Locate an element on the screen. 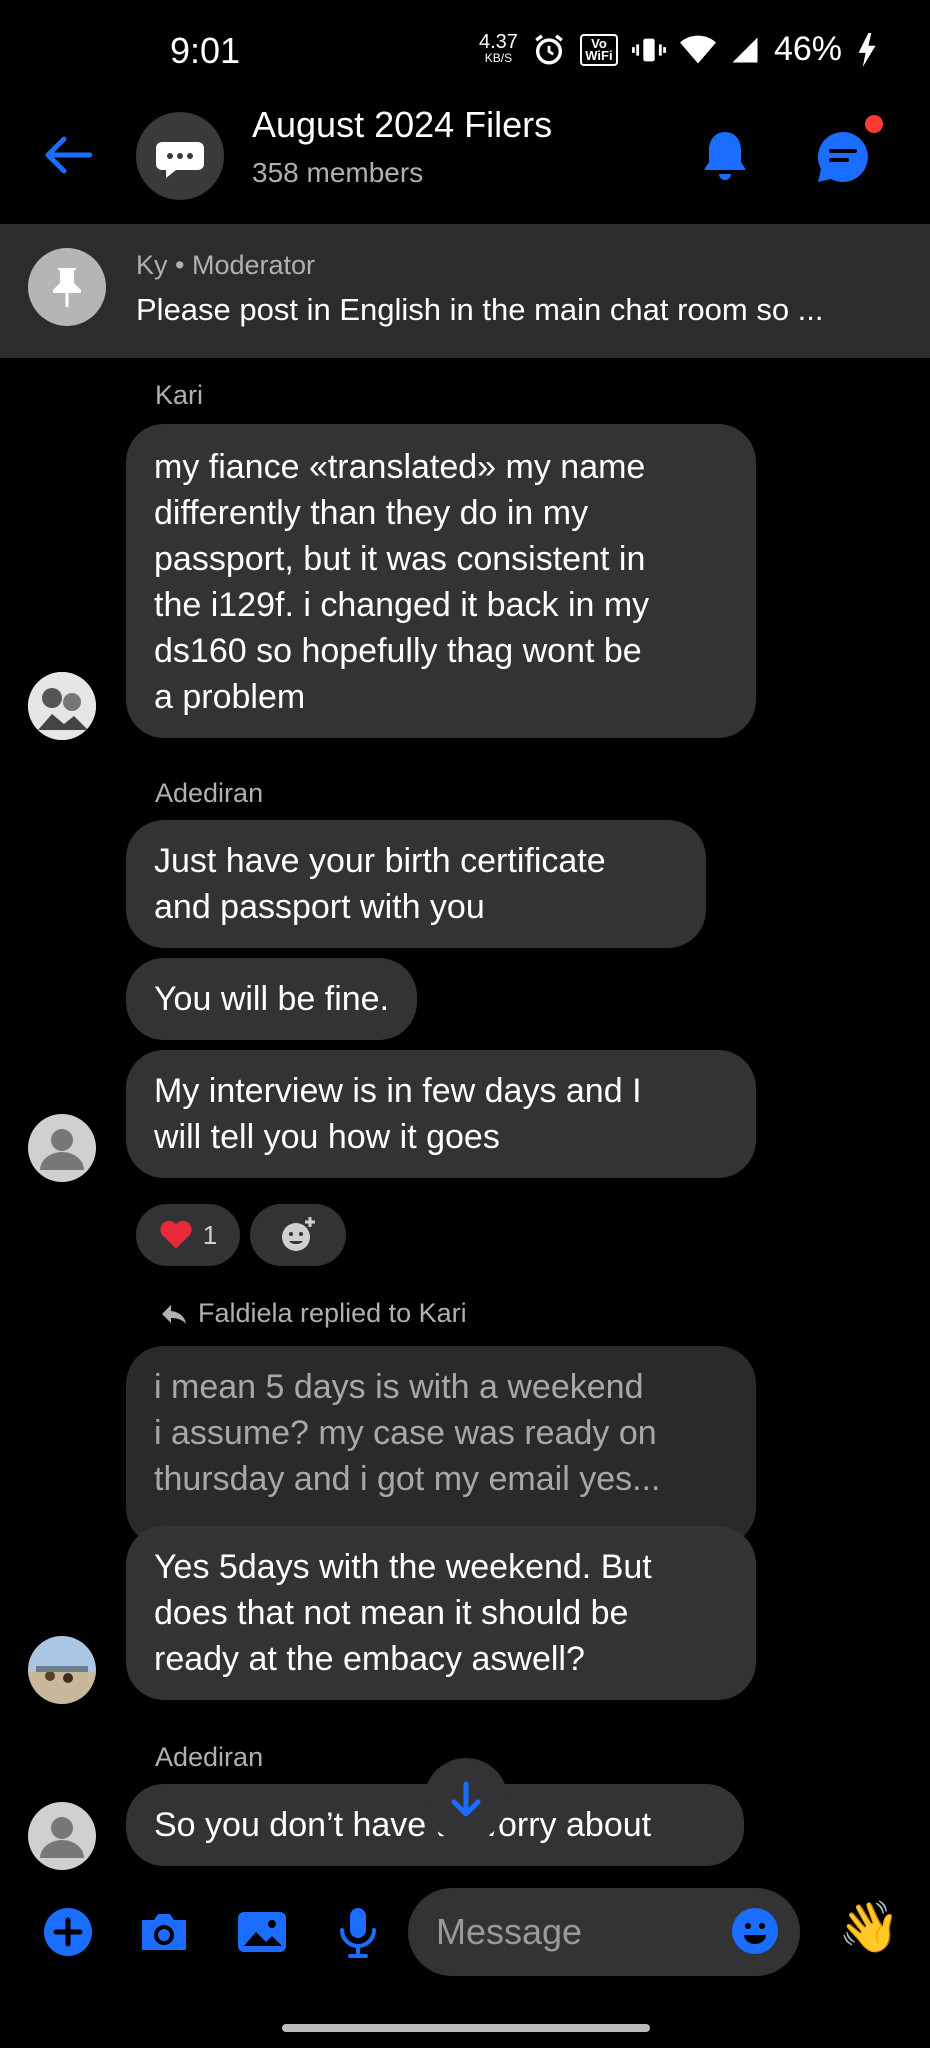 This screenshot has width=930, height=2048. reply-indicator: Faldiela replied to Kari is located at coordinates (313, 1313).